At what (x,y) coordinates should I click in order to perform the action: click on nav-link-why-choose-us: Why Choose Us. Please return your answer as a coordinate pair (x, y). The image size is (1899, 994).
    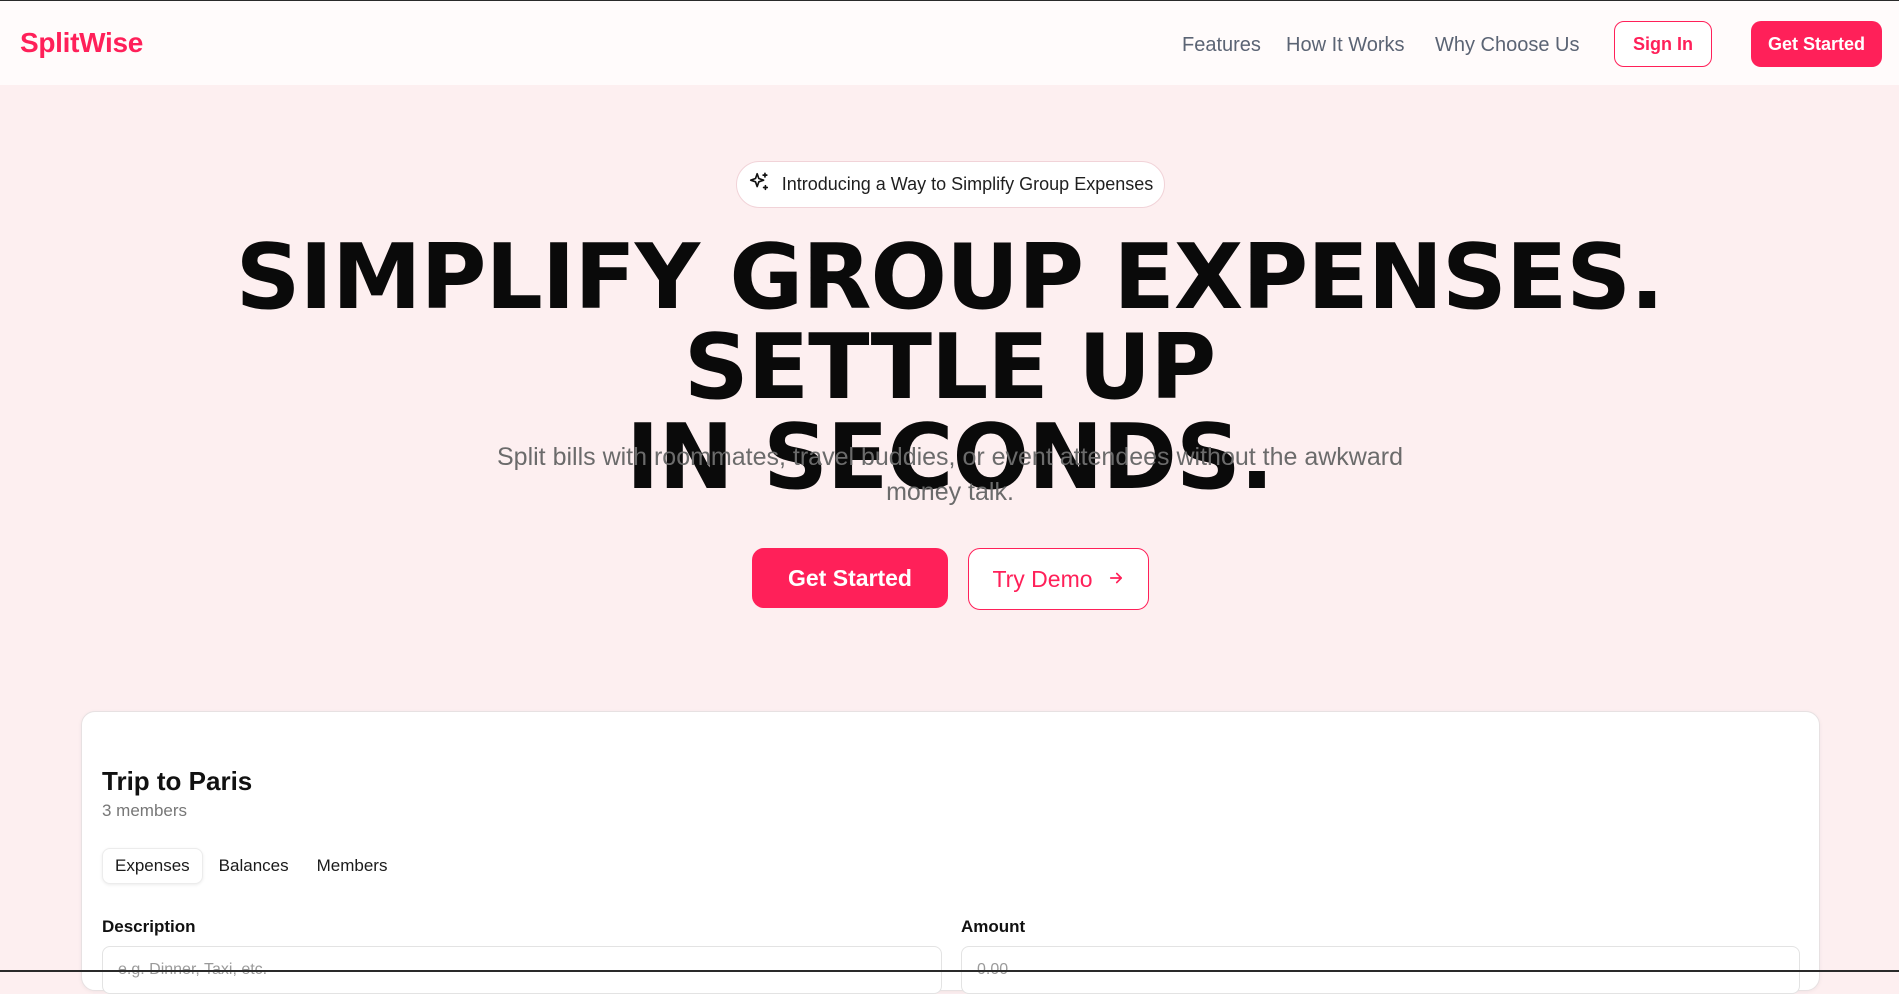
    Looking at the image, I should click on (1507, 45).